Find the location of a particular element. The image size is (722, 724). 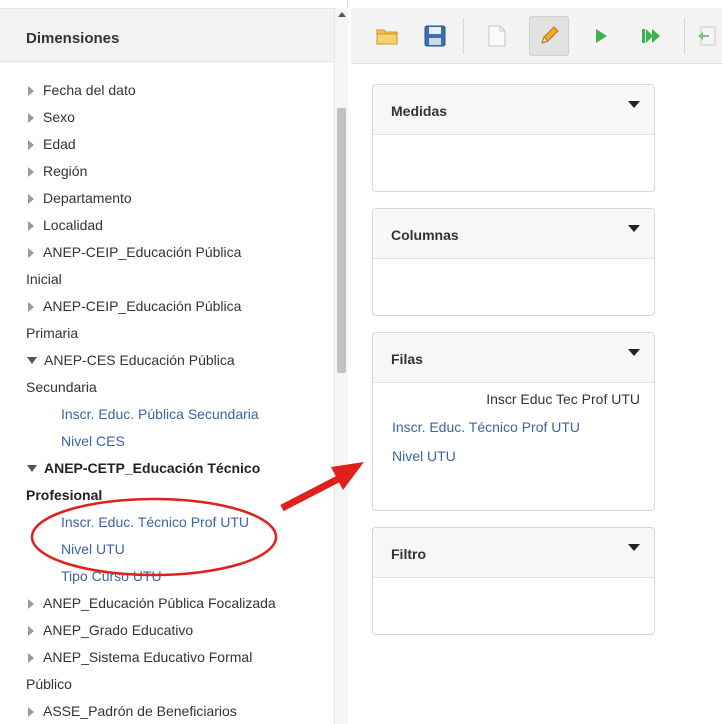

run-button is located at coordinates (601, 36).